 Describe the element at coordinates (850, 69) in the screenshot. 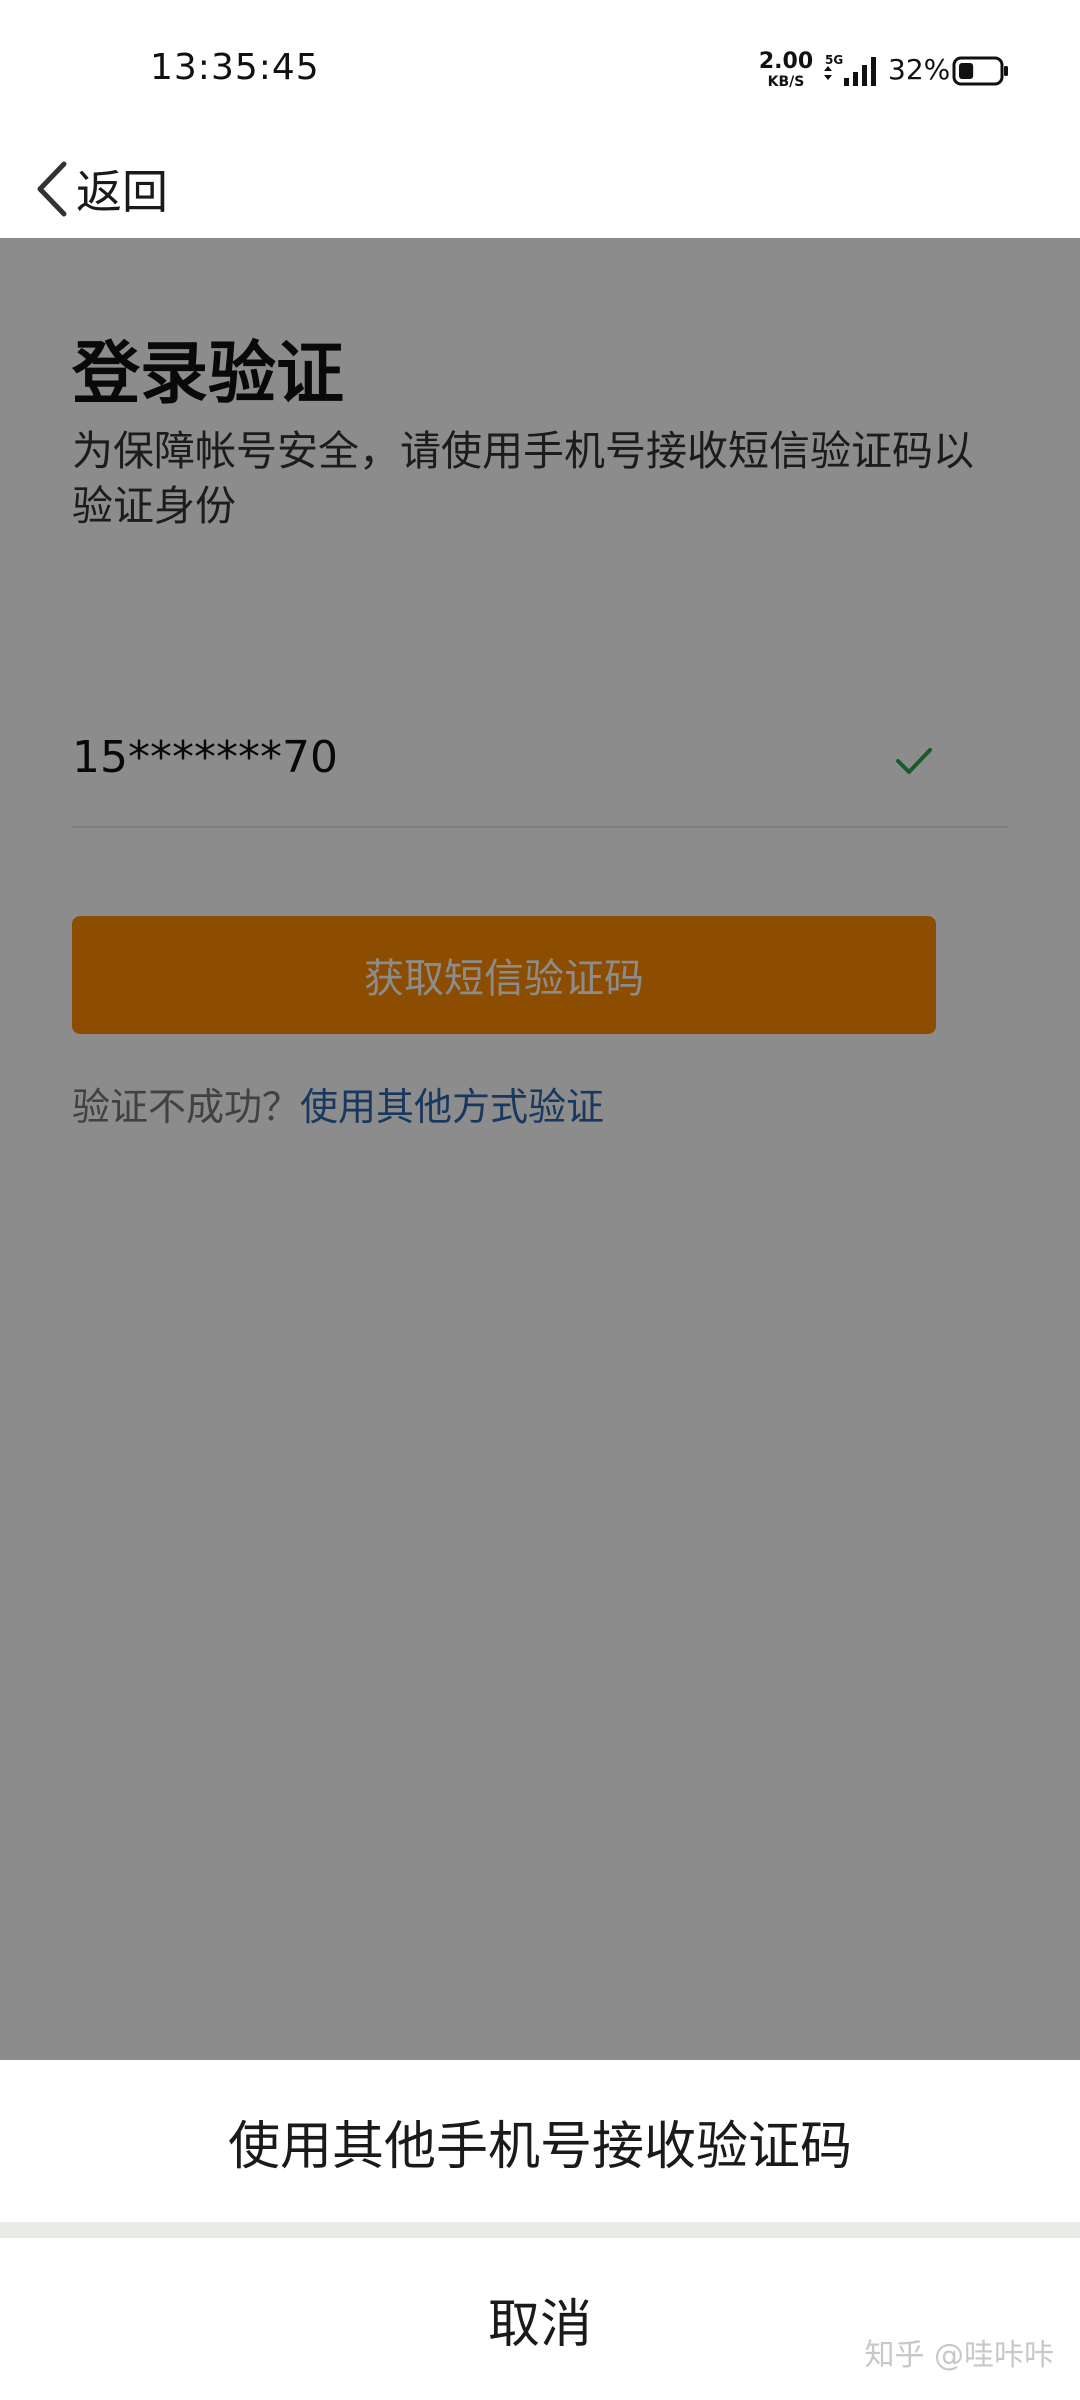

I see `signal-5g-icon: 5G` at that location.